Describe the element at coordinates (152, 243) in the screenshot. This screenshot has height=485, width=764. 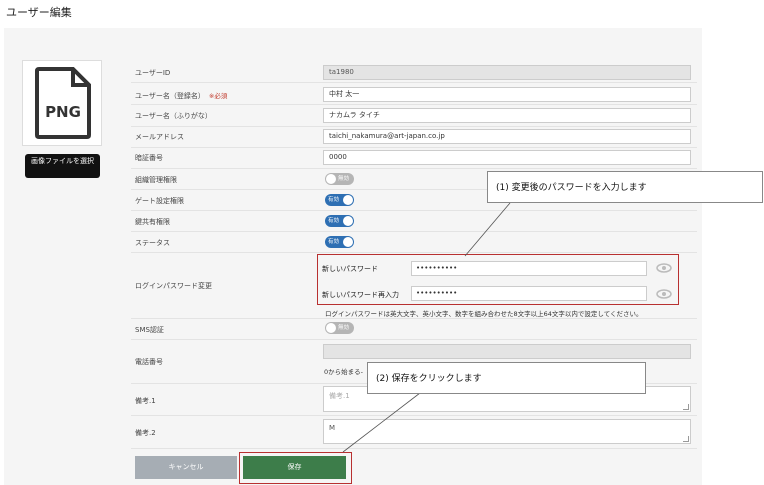
I see `status-label: ステータス` at that location.